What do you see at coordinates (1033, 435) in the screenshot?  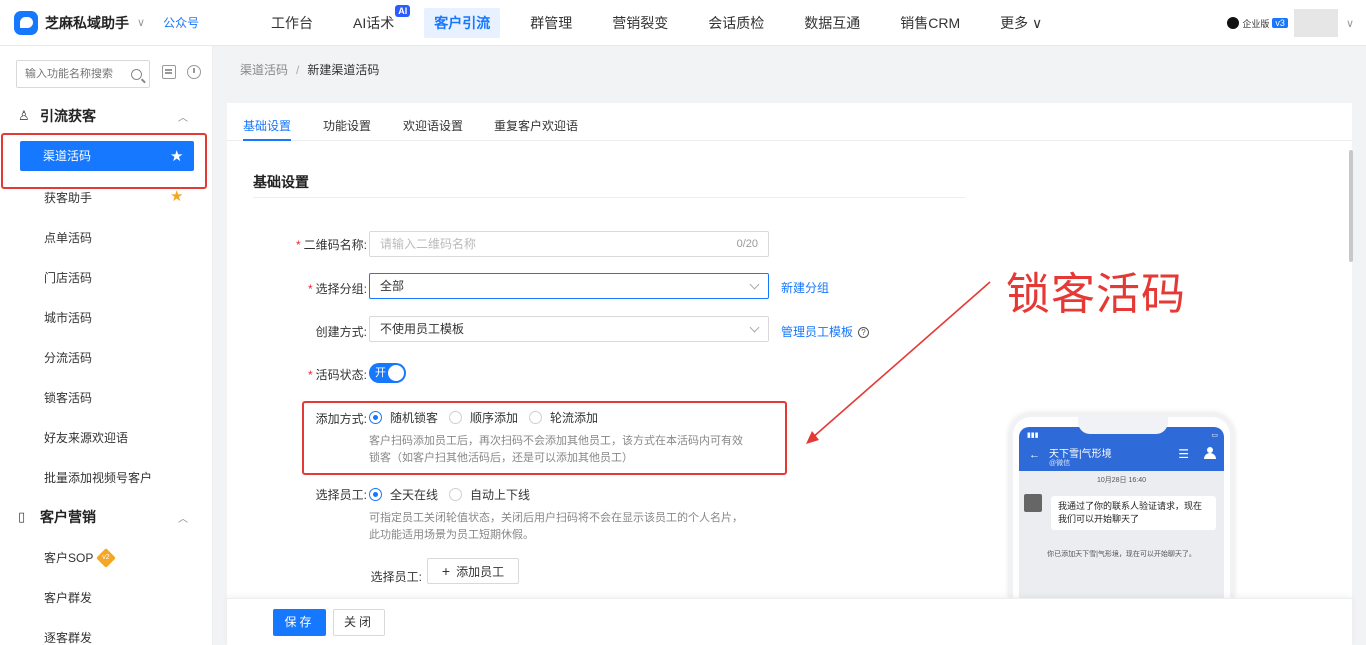 I see `signal-icon: ▮▮▮` at bounding box center [1033, 435].